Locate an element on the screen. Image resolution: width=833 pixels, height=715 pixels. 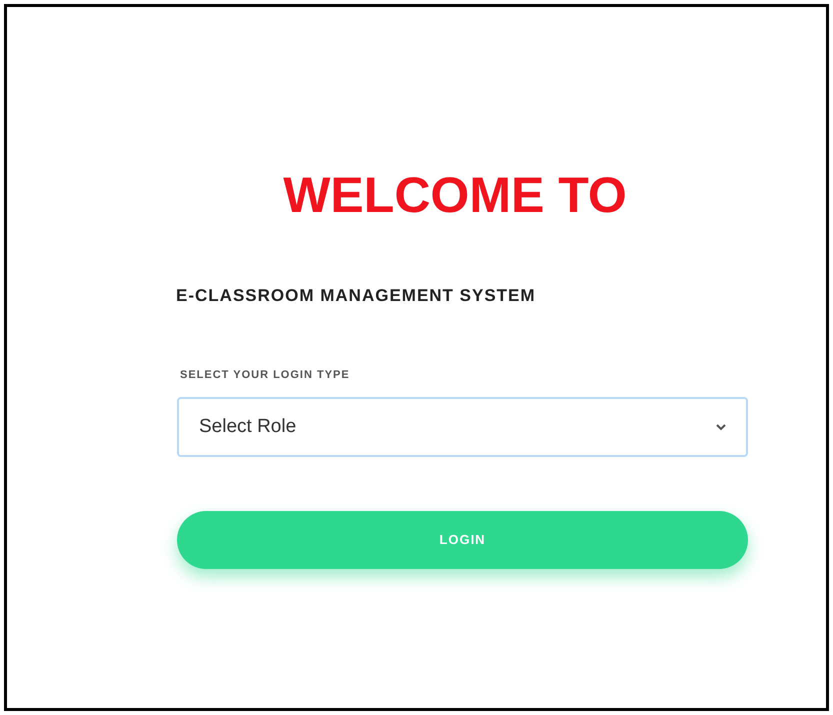
chevron-down-icon is located at coordinates (721, 427).